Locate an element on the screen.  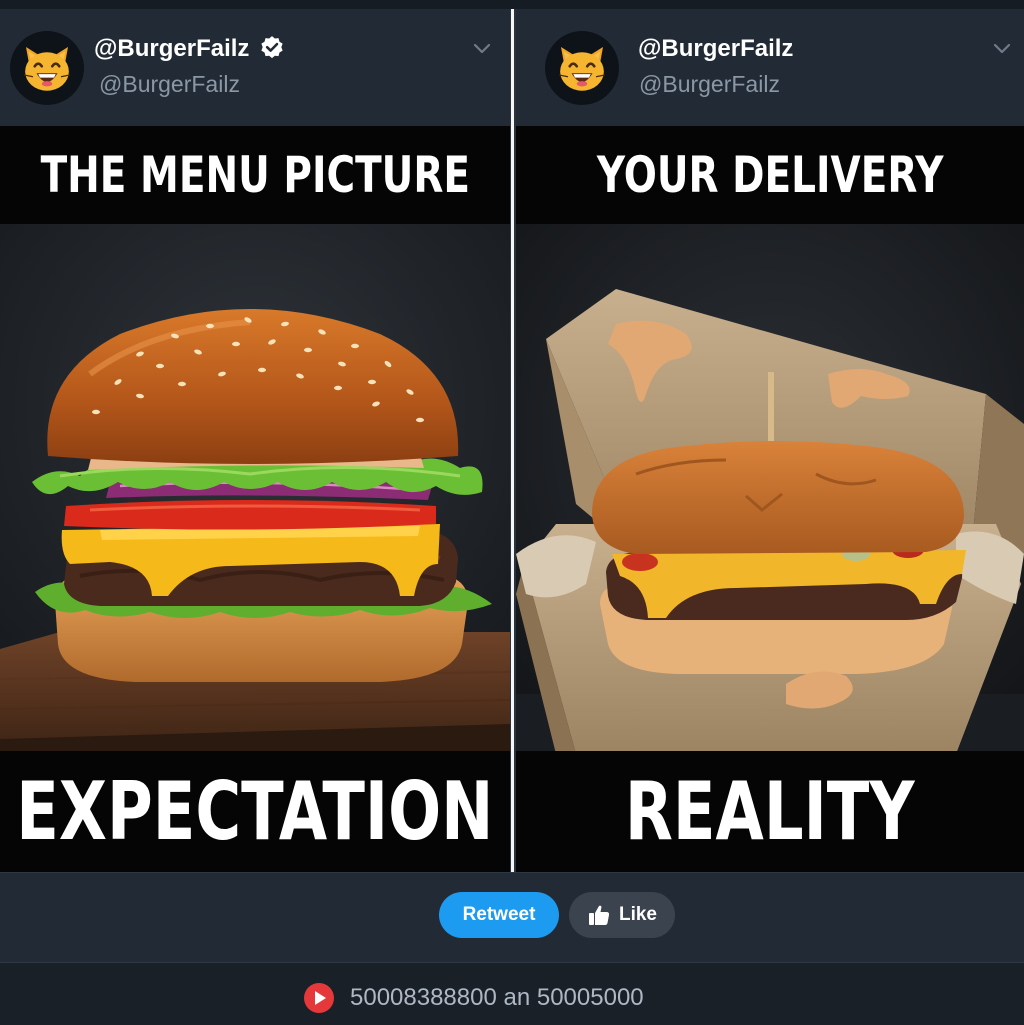
right-caption-top-bar: YOUR DELIVERY is located at coordinates (770, 175).